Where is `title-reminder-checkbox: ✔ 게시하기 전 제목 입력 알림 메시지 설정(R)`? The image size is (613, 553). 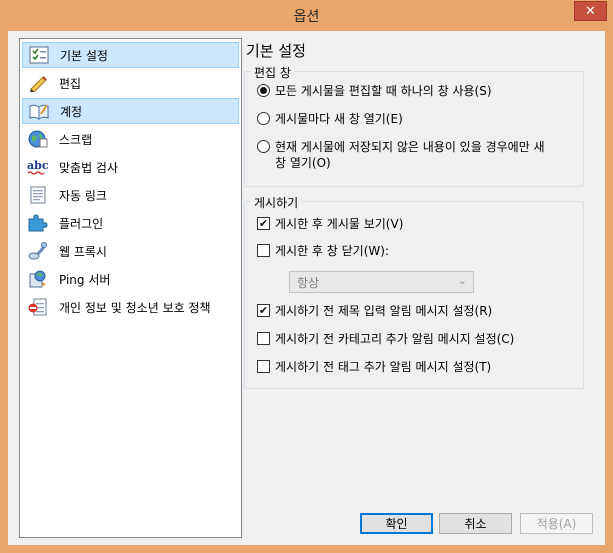
title-reminder-checkbox: ✔ 게시하기 전 제목 입력 알림 메시지 설정(R) is located at coordinates (374, 311).